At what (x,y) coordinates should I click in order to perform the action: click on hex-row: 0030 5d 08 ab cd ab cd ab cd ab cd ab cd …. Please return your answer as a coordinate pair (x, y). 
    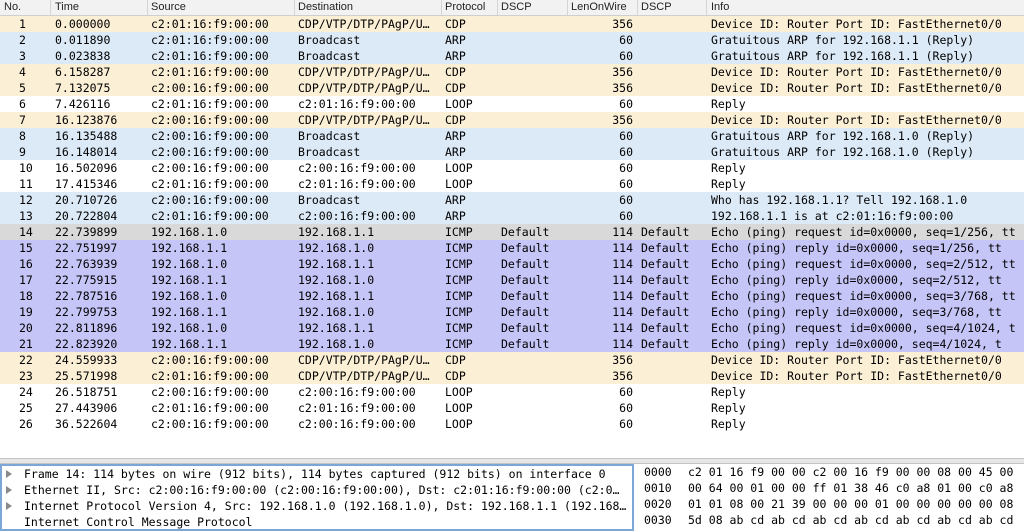
    Looking at the image, I should click on (832, 520).